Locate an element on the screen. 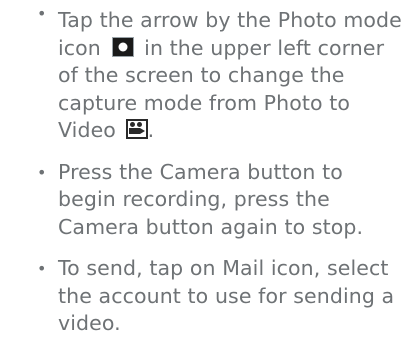 The image size is (410, 342). video-mode-icon is located at coordinates (136, 129).